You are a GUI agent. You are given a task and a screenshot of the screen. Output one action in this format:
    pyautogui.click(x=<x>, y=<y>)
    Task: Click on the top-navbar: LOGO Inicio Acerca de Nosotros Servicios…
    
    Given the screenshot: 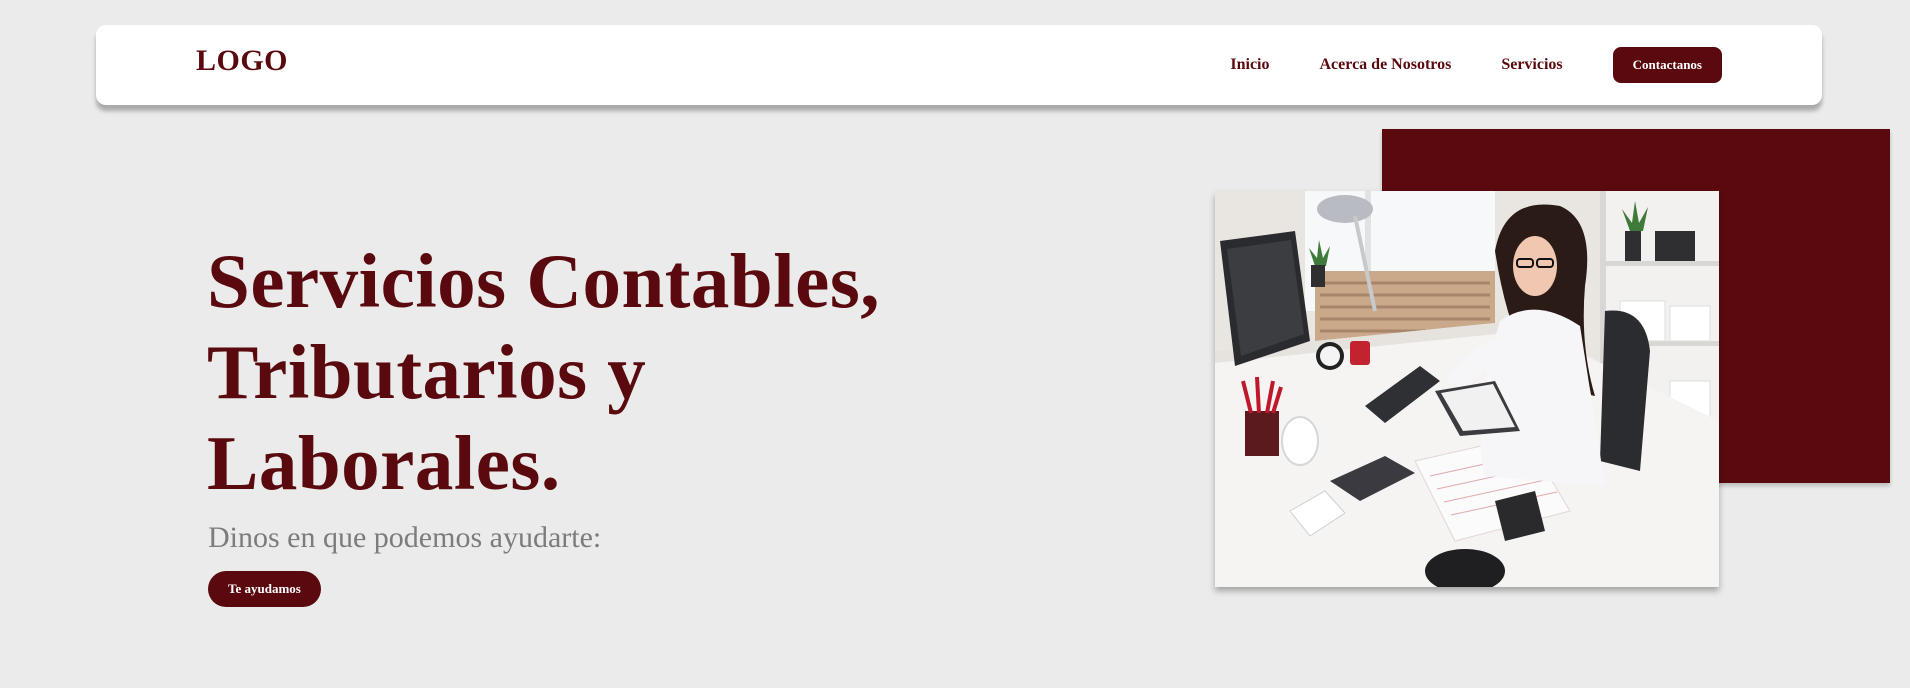 What is the action you would take?
    pyautogui.click(x=959, y=65)
    